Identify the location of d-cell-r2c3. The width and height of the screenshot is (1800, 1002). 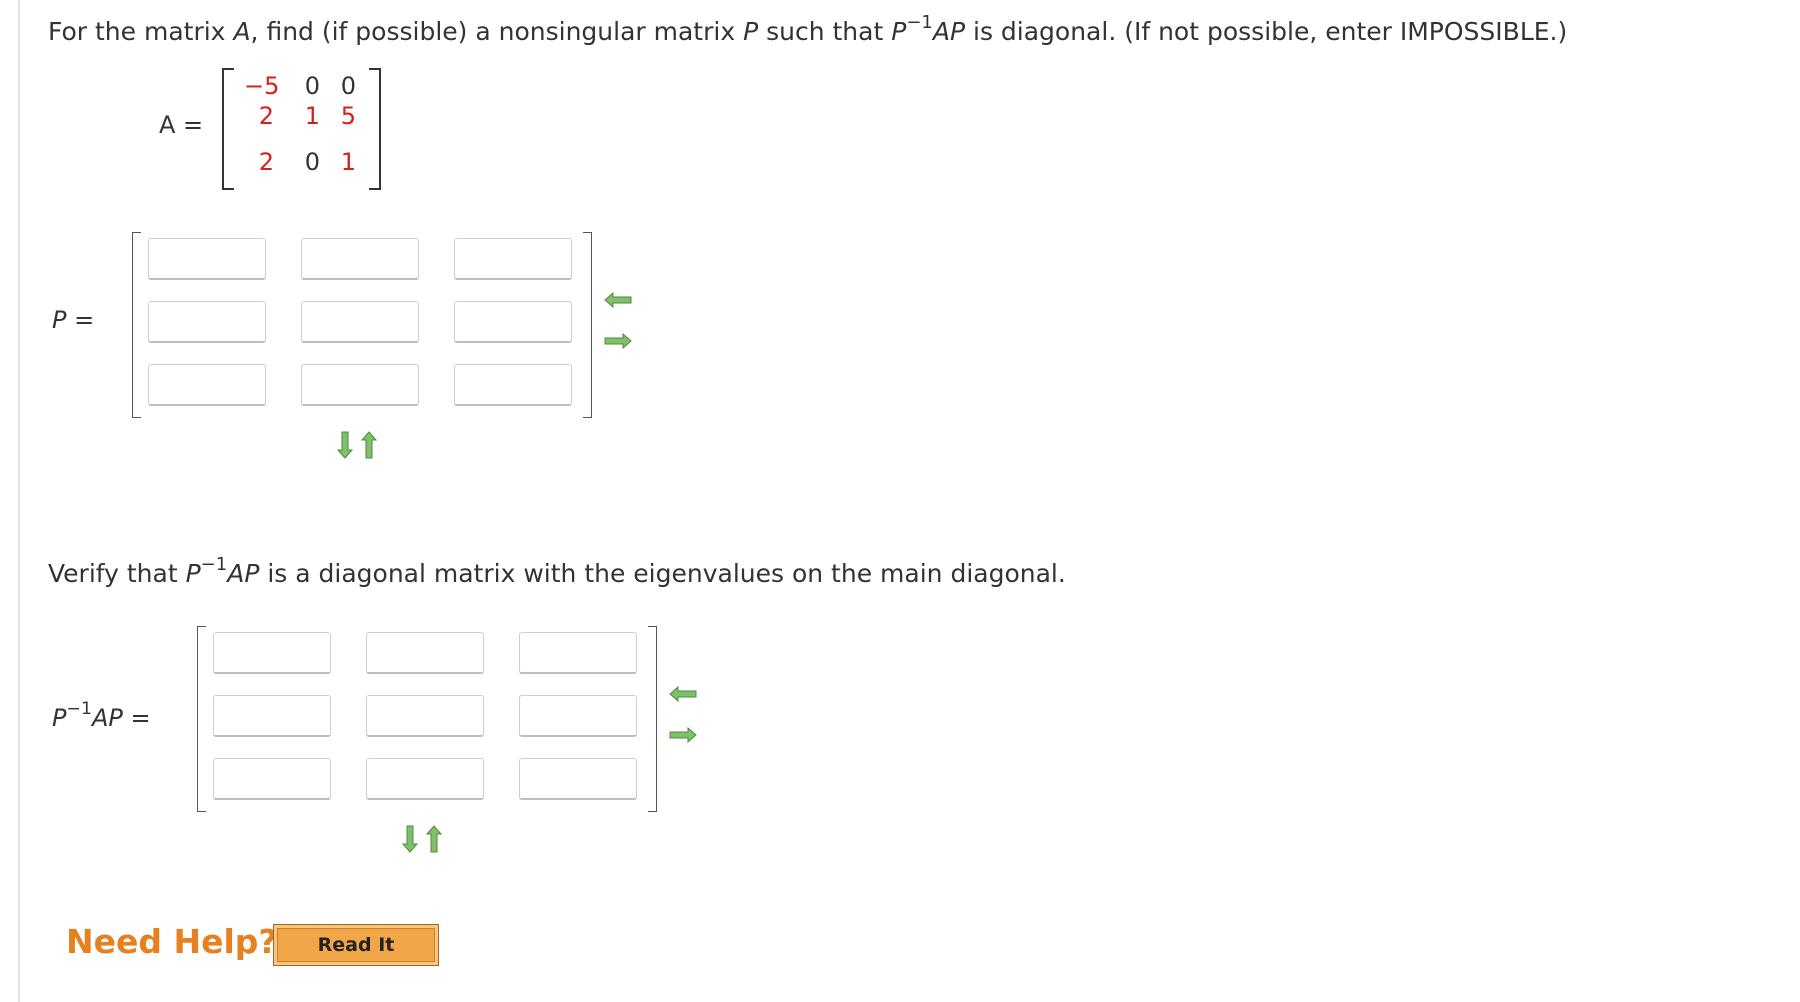
(578, 716).